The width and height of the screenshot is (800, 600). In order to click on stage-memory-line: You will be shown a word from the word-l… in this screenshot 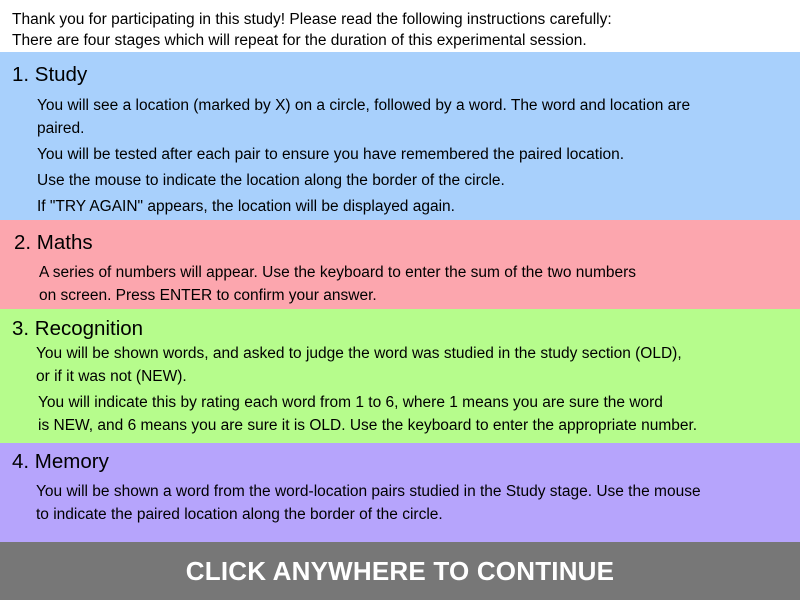, I will do `click(368, 491)`.